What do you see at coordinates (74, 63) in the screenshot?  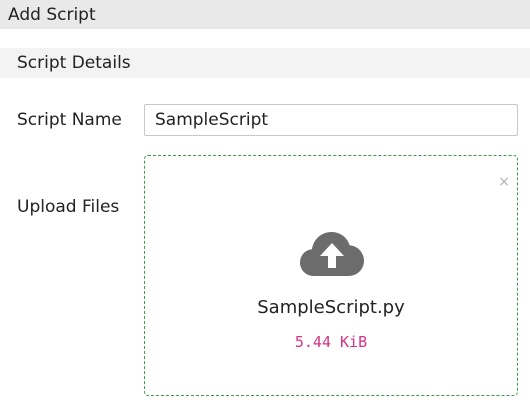 I see `section-title: Script Details` at bounding box center [74, 63].